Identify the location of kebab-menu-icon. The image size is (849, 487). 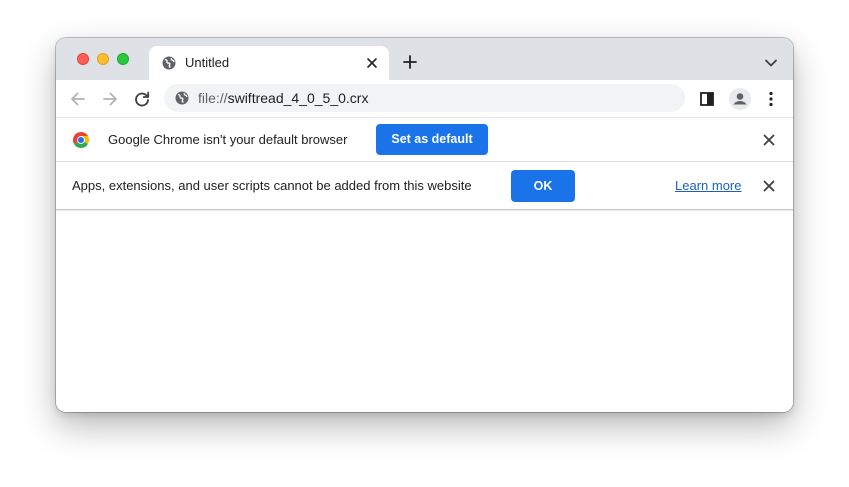
(771, 99).